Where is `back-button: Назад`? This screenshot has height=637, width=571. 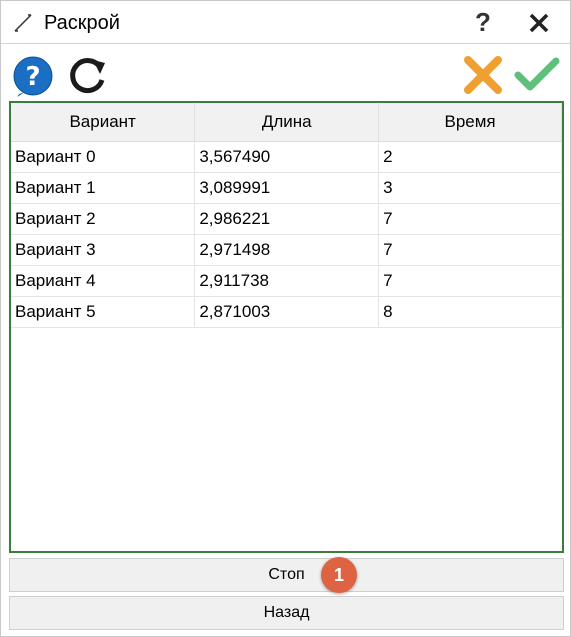 back-button: Назад is located at coordinates (286, 613).